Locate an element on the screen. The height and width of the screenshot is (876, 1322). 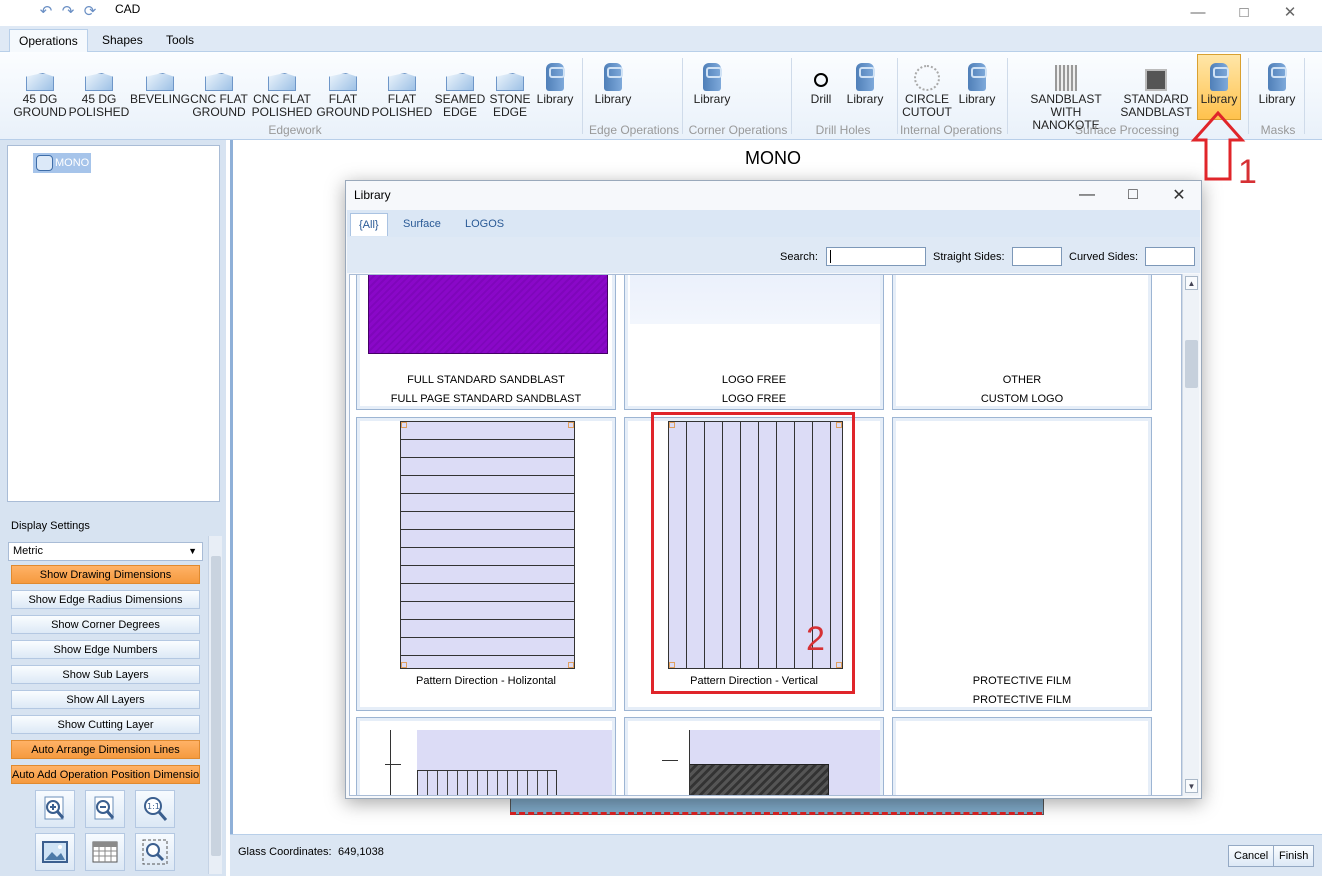
horizontal-pattern-preview is located at coordinates (487, 545).